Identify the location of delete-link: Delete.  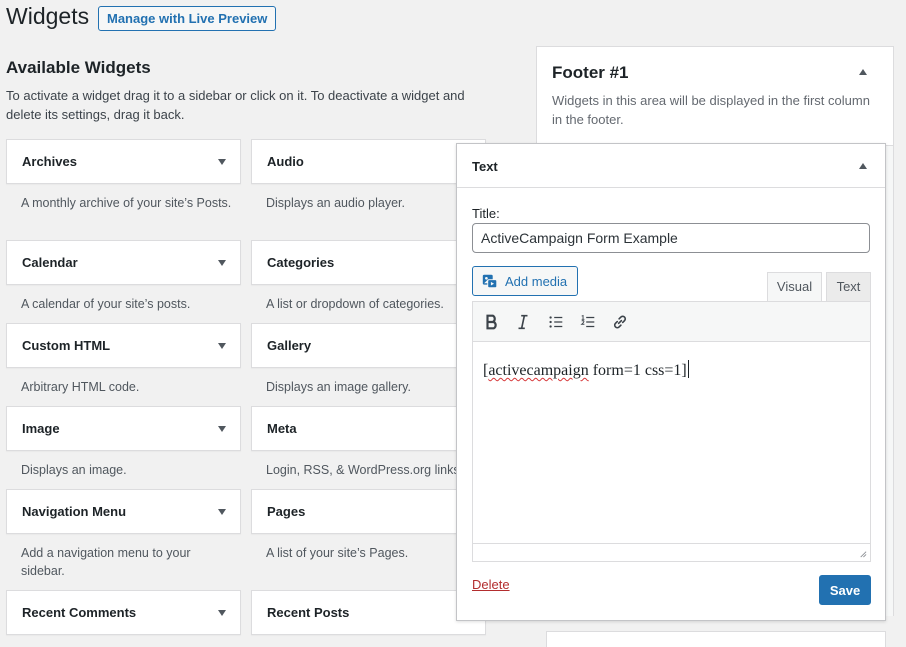
(491, 584).